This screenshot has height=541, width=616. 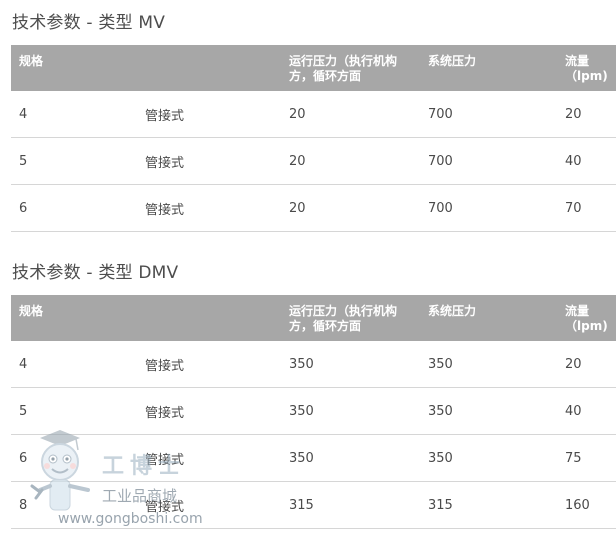 I want to click on section-title-dmv: 技术参数 - 类型 DMV, so click(x=95, y=273).